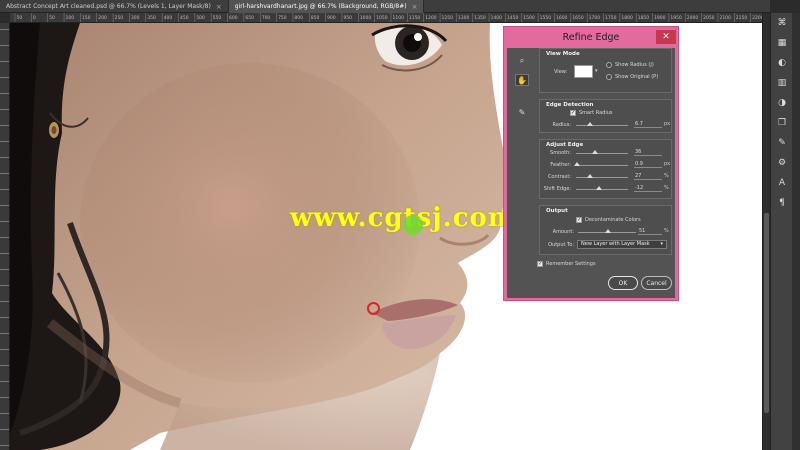 This screenshot has width=800, height=450. What do you see at coordinates (757, 18) in the screenshot?
I see `ruler-label: 2200` at bounding box center [757, 18].